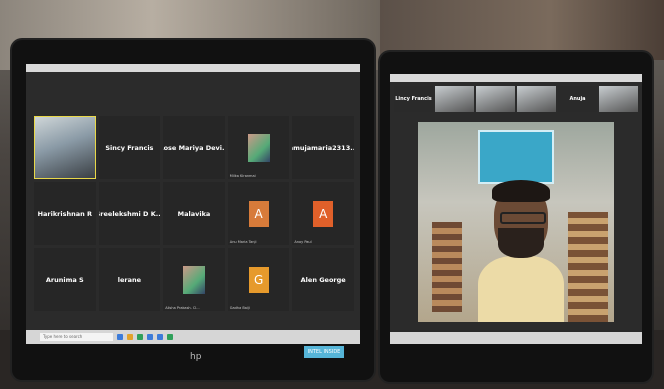 This screenshot has width=664, height=389. What do you see at coordinates (193, 337) in the screenshot?
I see `taskbar: Type here to search` at bounding box center [193, 337].